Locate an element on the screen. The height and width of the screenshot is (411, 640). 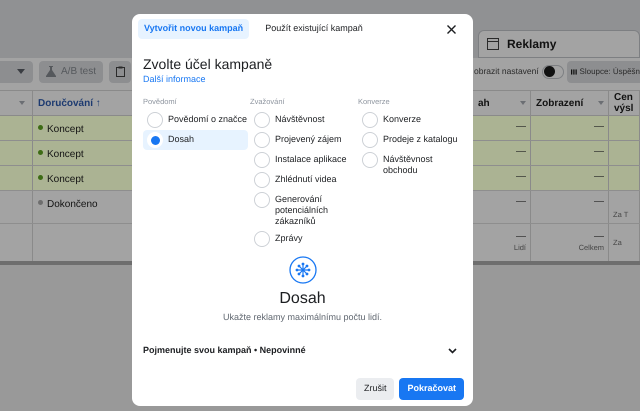
objective-option: Konverze is located at coordinates (410, 120).